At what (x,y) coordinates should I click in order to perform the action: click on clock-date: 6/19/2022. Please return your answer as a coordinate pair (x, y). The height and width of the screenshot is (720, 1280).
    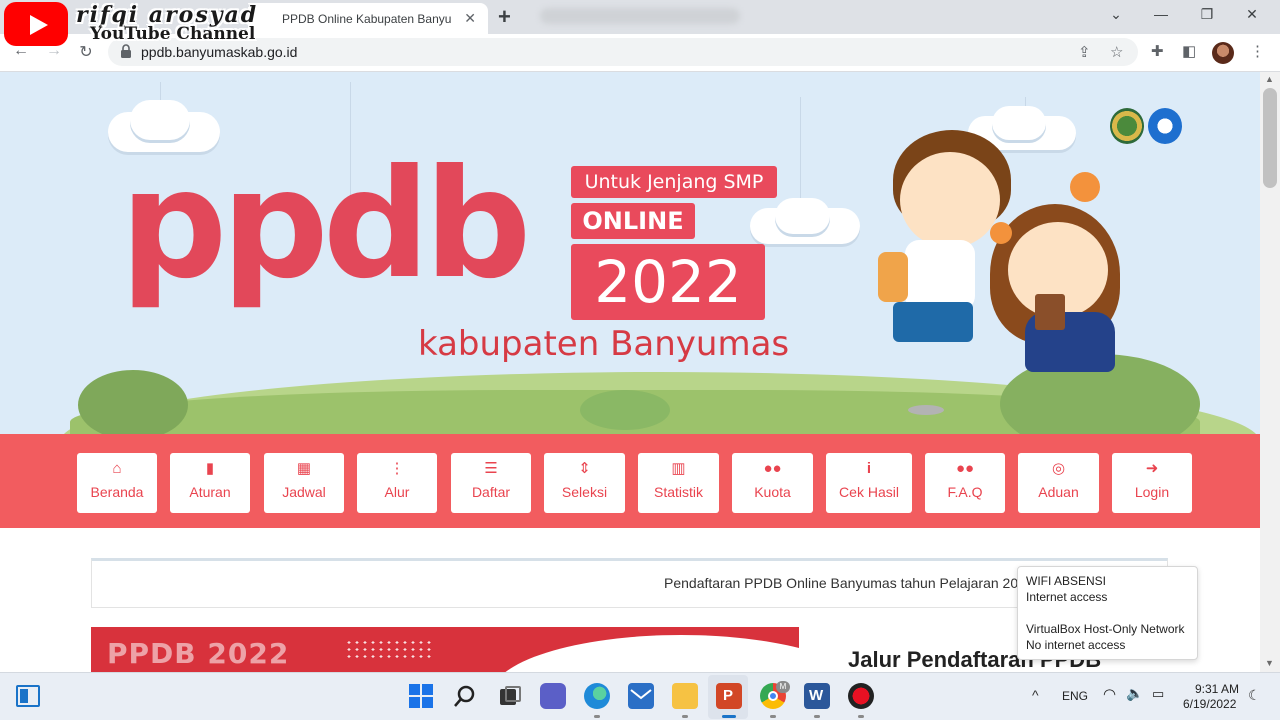
    Looking at the image, I should click on (1209, 704).